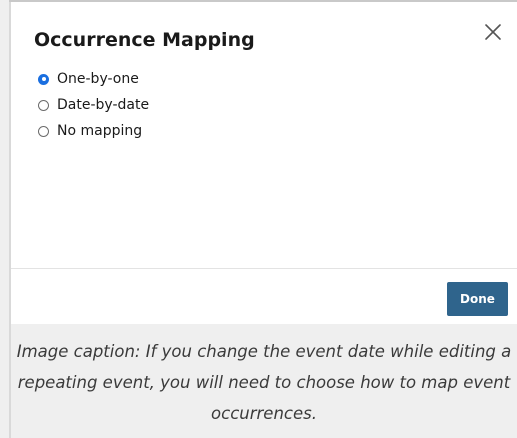 The image size is (517, 438). What do you see at coordinates (43, 131) in the screenshot?
I see `radio-no-mapping` at bounding box center [43, 131].